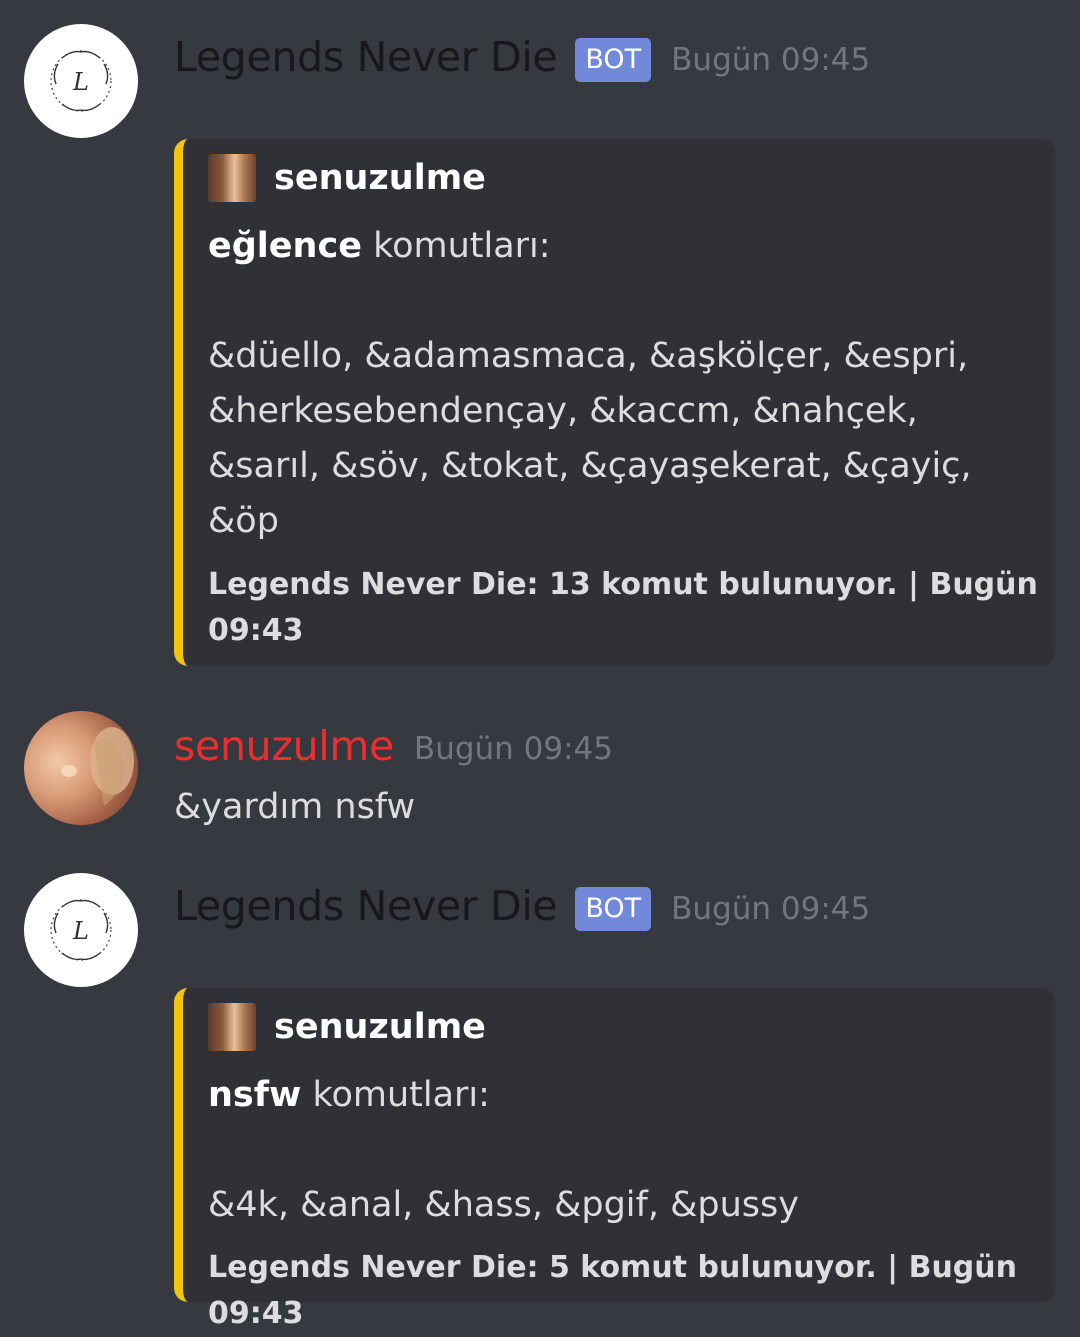 The width and height of the screenshot is (1080, 1337). Describe the element at coordinates (285, 246) in the screenshot. I see `embed-category: eğlence` at that location.